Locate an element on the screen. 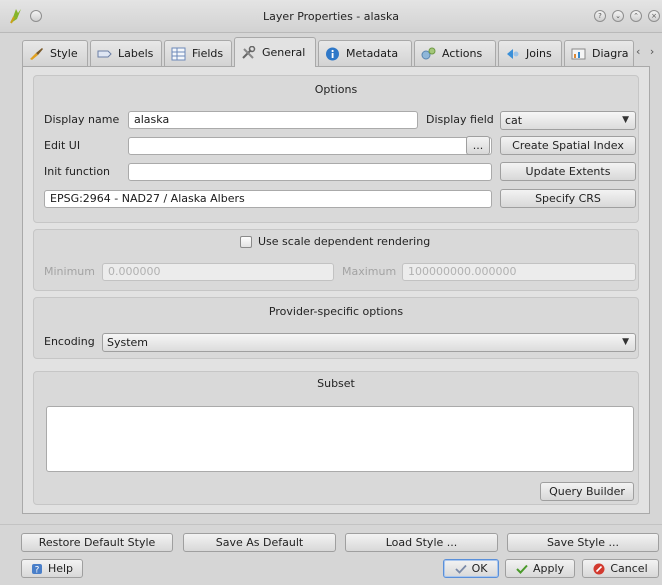 This screenshot has width=662, height=585. brush-icon is located at coordinates (36, 53).